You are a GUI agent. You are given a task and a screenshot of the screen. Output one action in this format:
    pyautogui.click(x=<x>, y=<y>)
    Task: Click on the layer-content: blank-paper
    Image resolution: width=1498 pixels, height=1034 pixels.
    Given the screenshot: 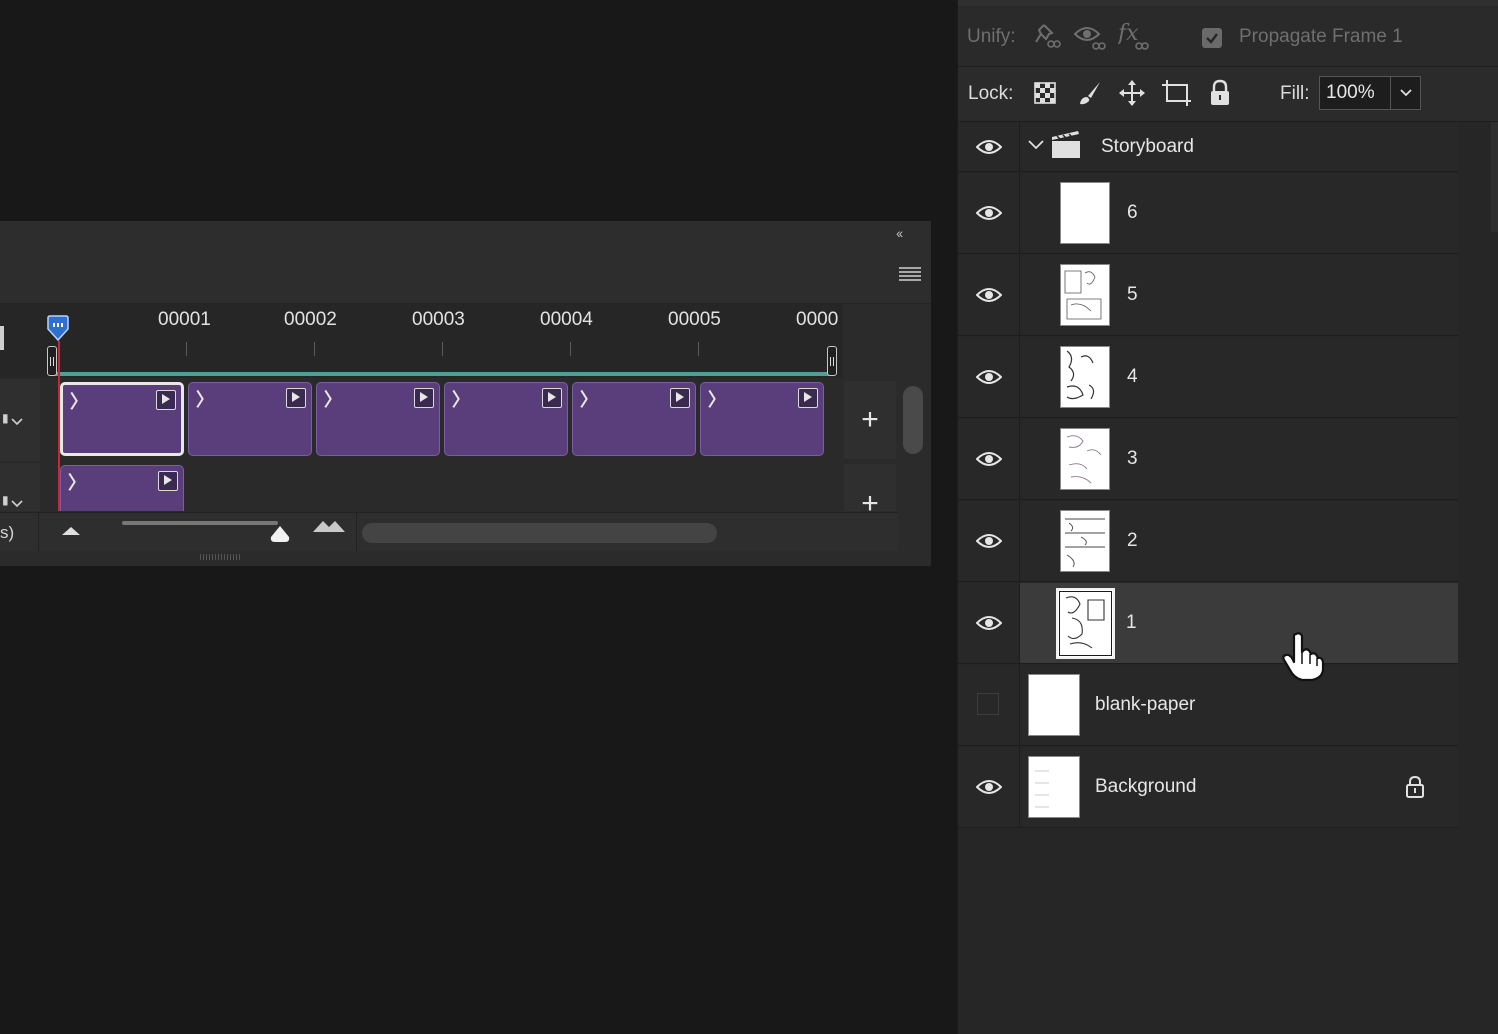 What is the action you would take?
    pyautogui.click(x=1239, y=705)
    